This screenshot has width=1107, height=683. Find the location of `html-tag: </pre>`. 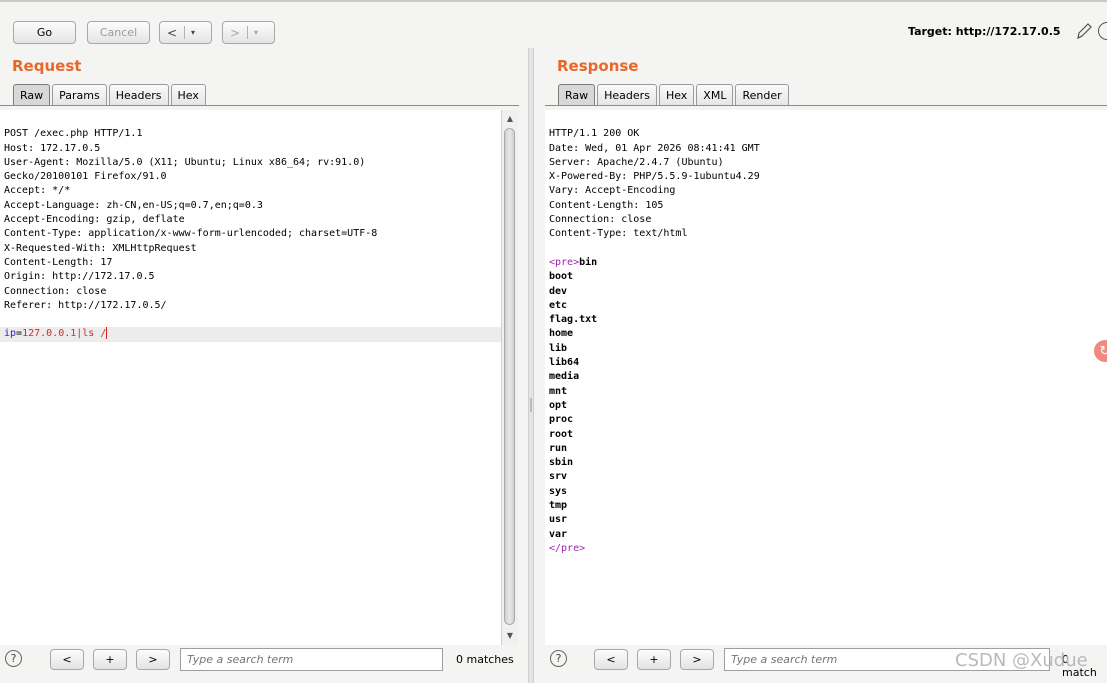

html-tag: </pre> is located at coordinates (567, 548).